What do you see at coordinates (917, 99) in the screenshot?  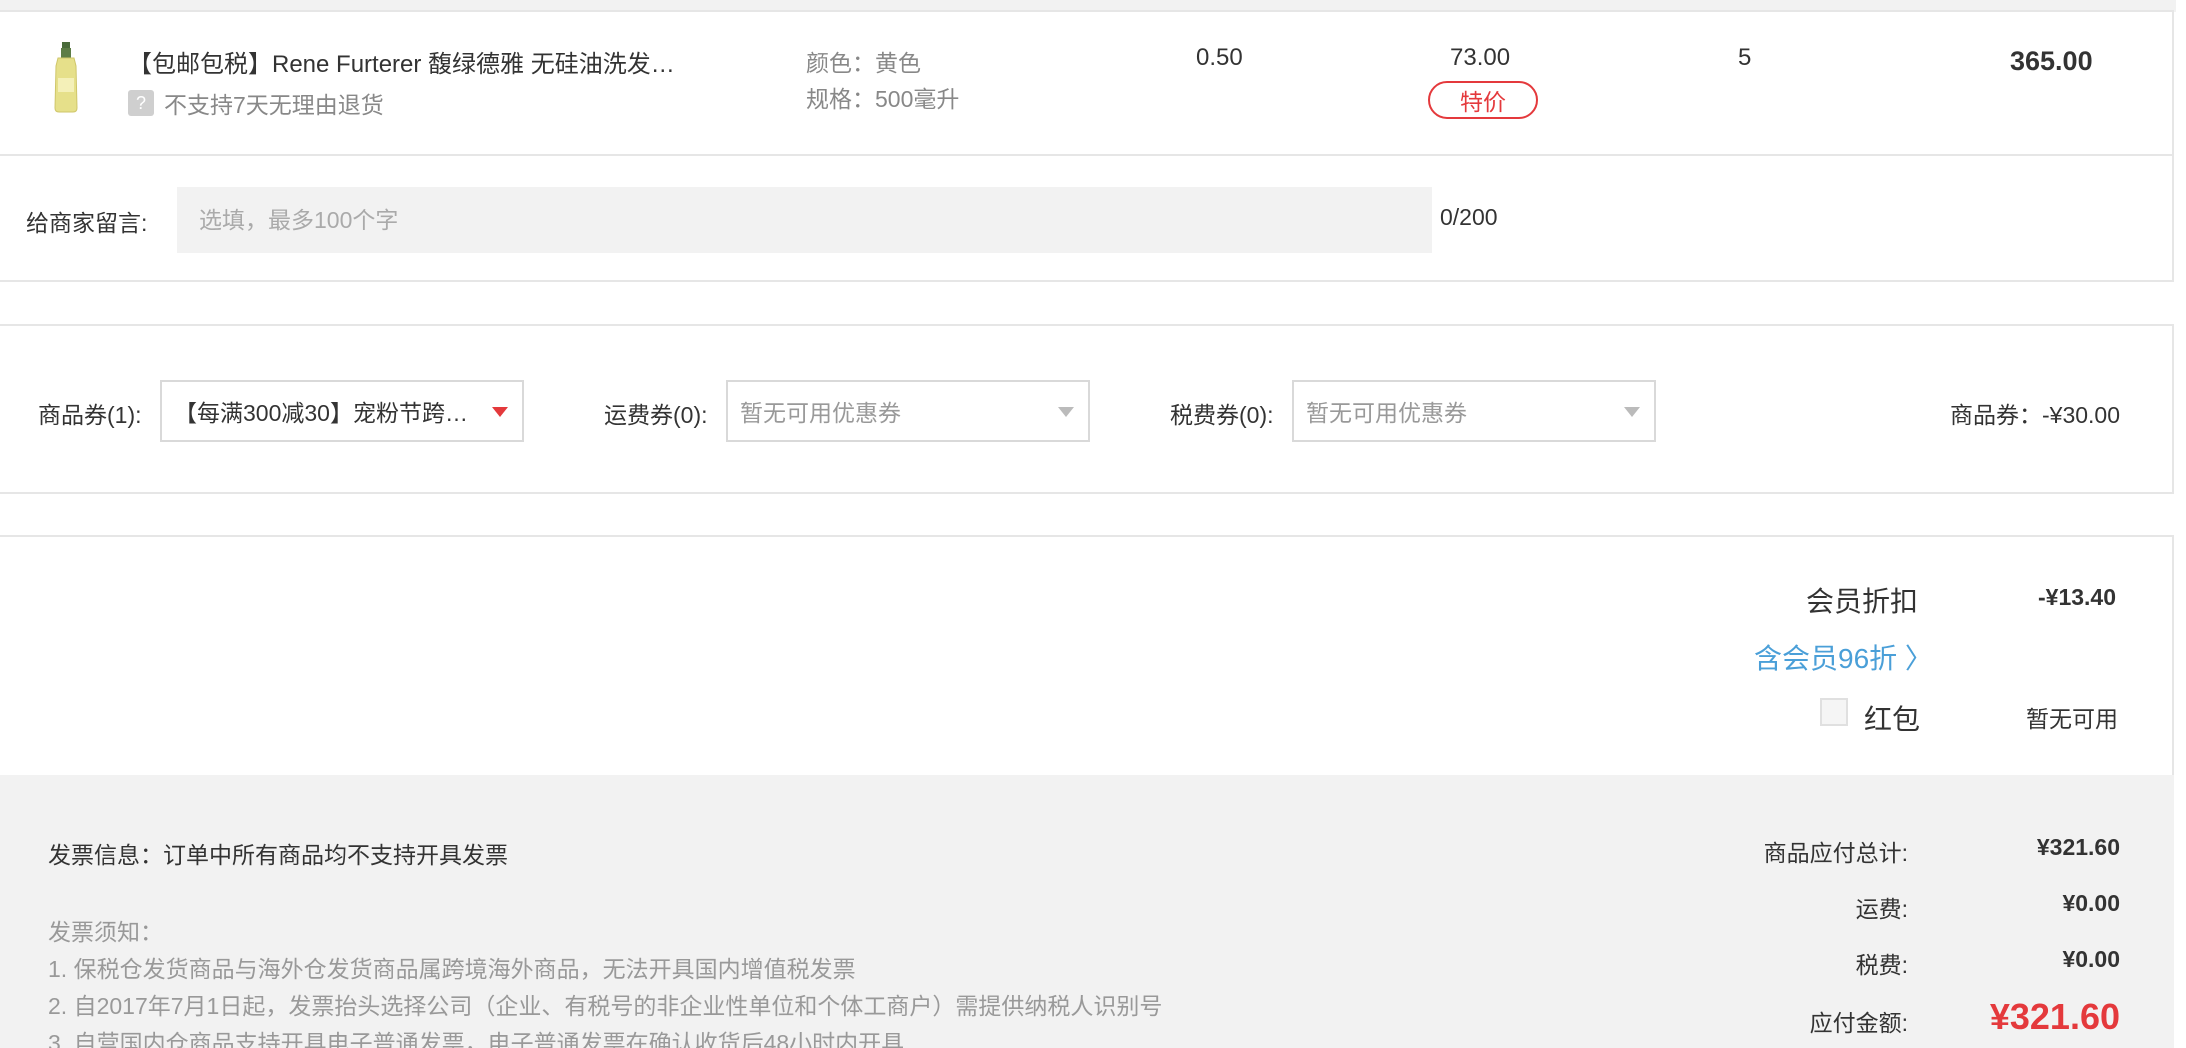 I see `spec-value: 500毫升` at bounding box center [917, 99].